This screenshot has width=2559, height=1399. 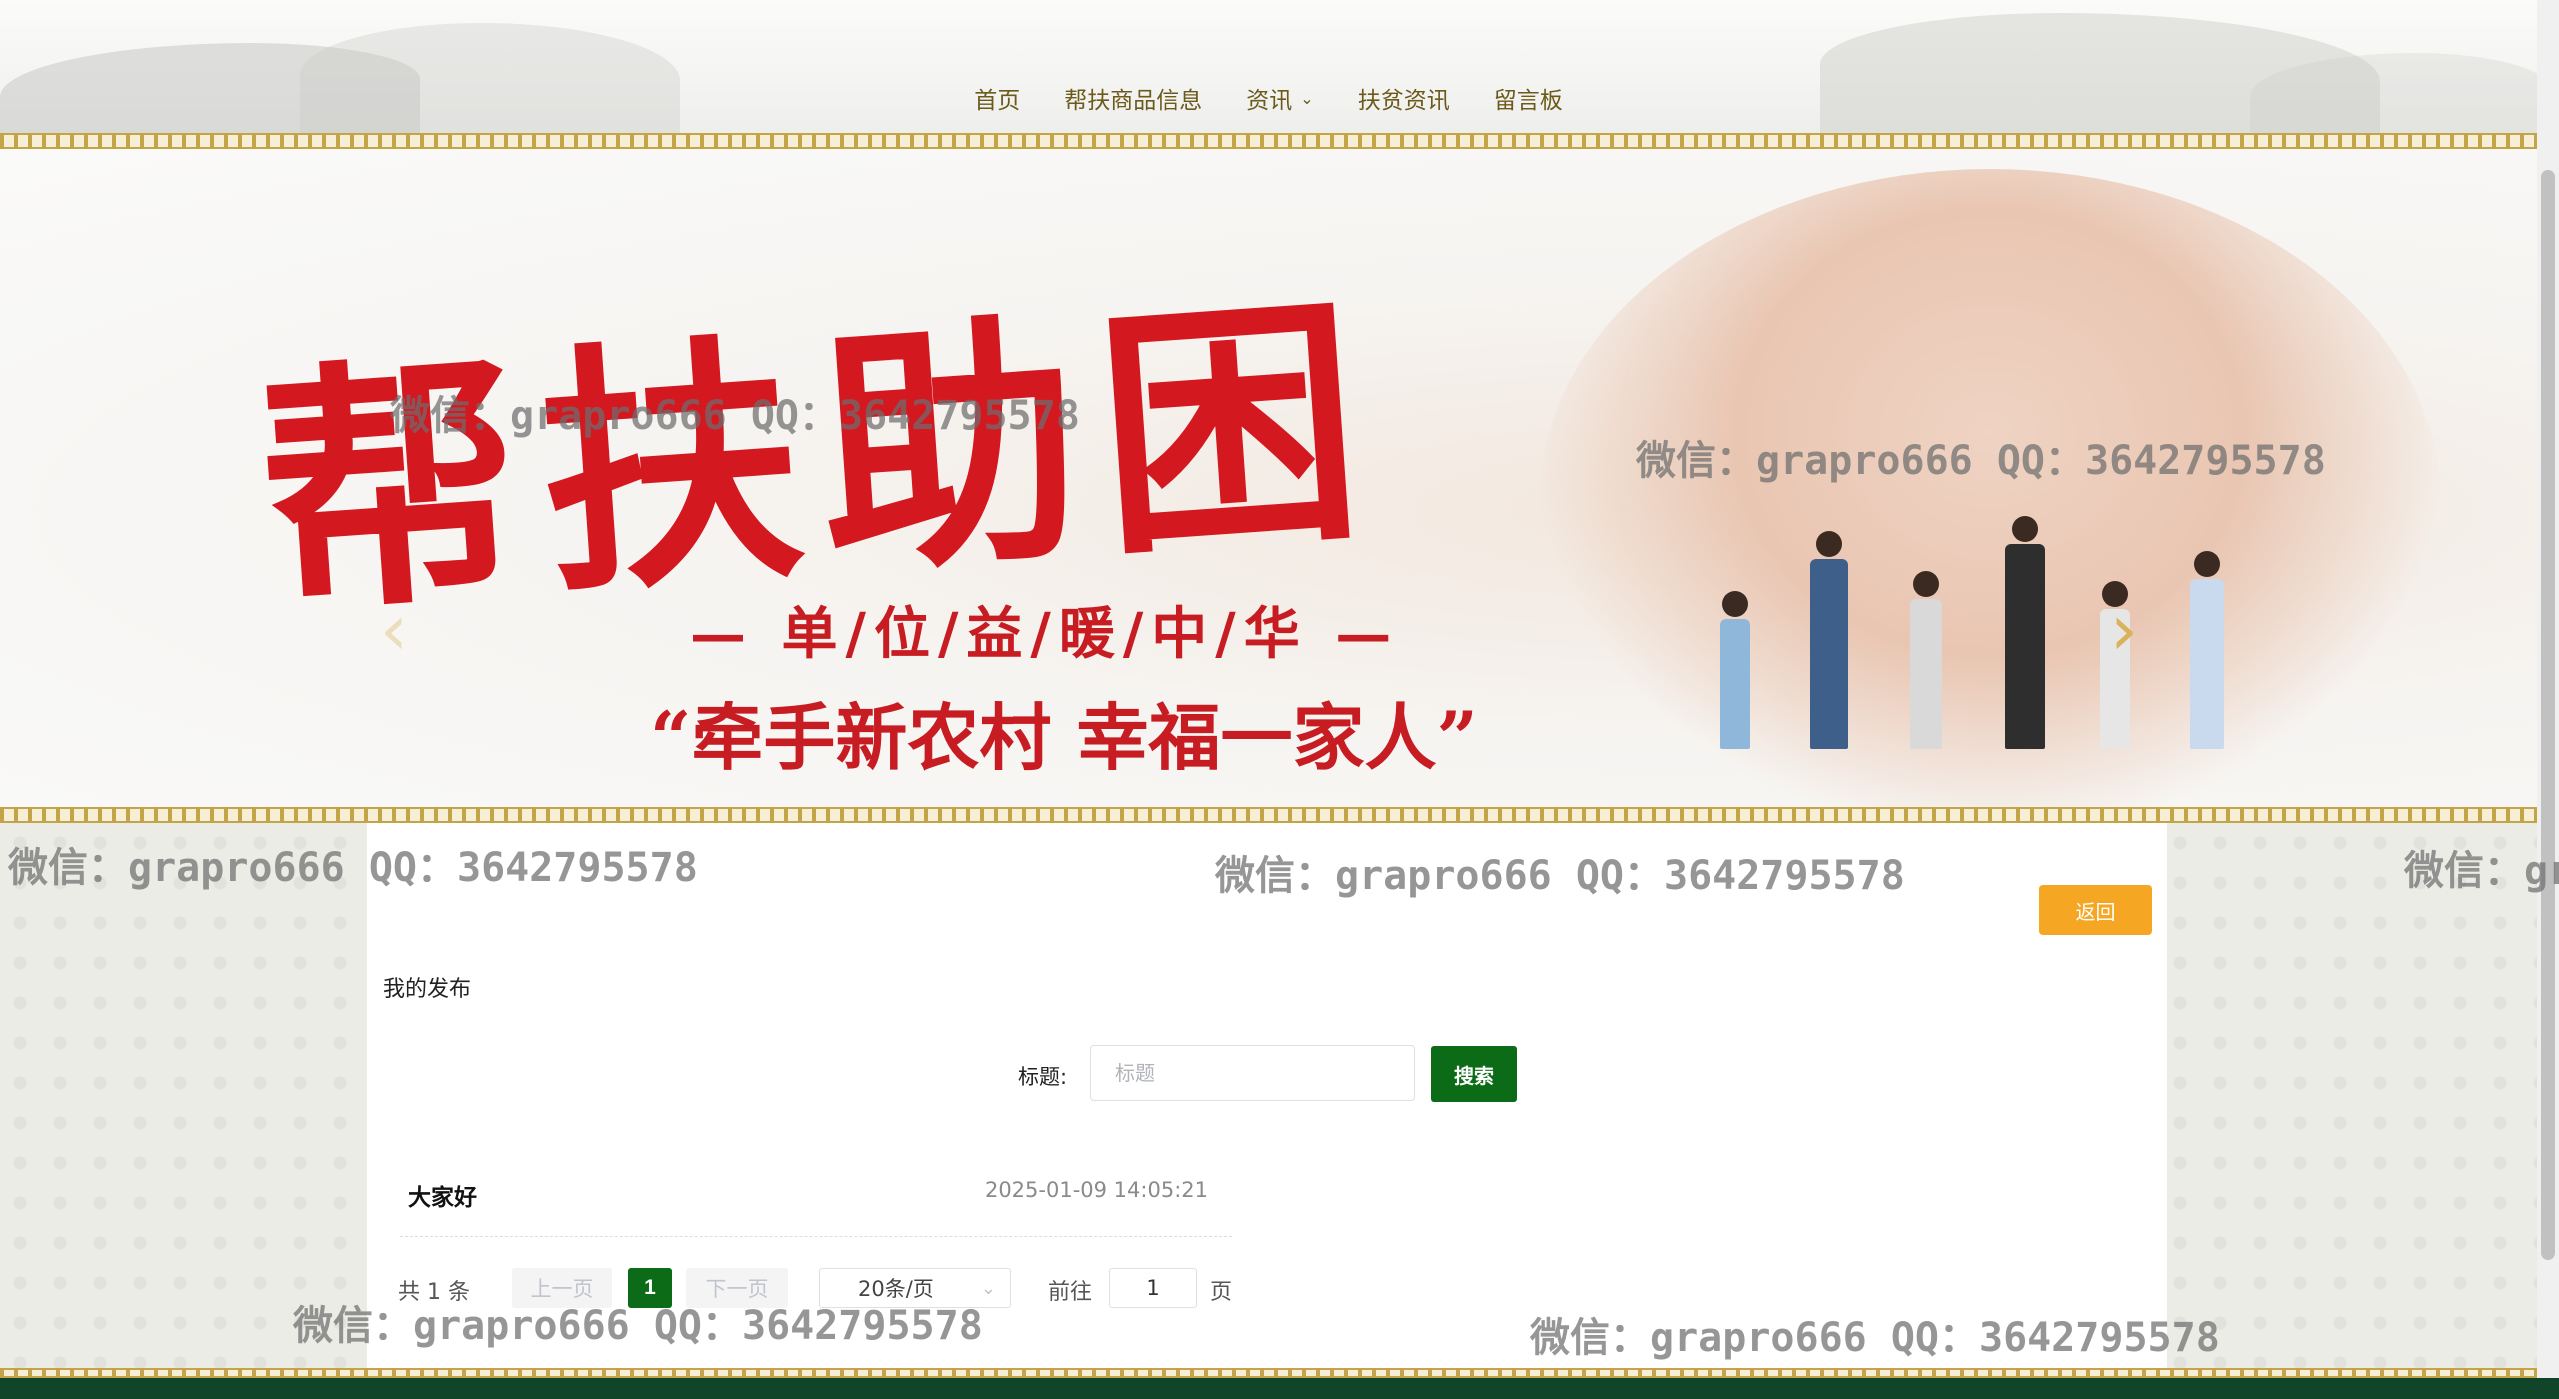 What do you see at coordinates (1045, 634) in the screenshot?
I see `banner-subtitle: — 单/位/益/暖/中/华 —` at bounding box center [1045, 634].